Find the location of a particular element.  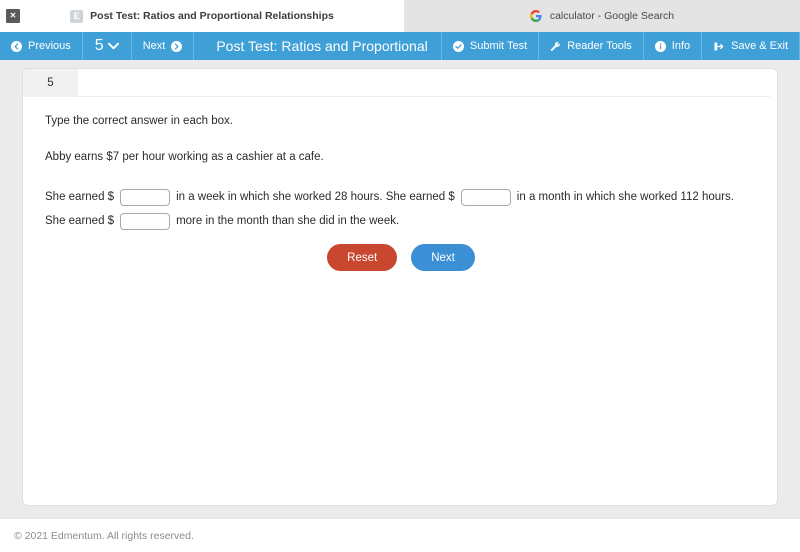

test-title: Post Test: Ratios and Proportional Re is located at coordinates (318, 46).